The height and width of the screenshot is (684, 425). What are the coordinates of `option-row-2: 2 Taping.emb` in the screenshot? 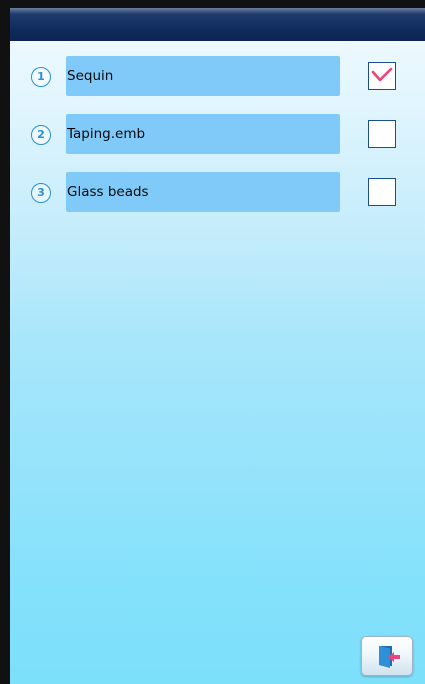 It's located at (217, 134).